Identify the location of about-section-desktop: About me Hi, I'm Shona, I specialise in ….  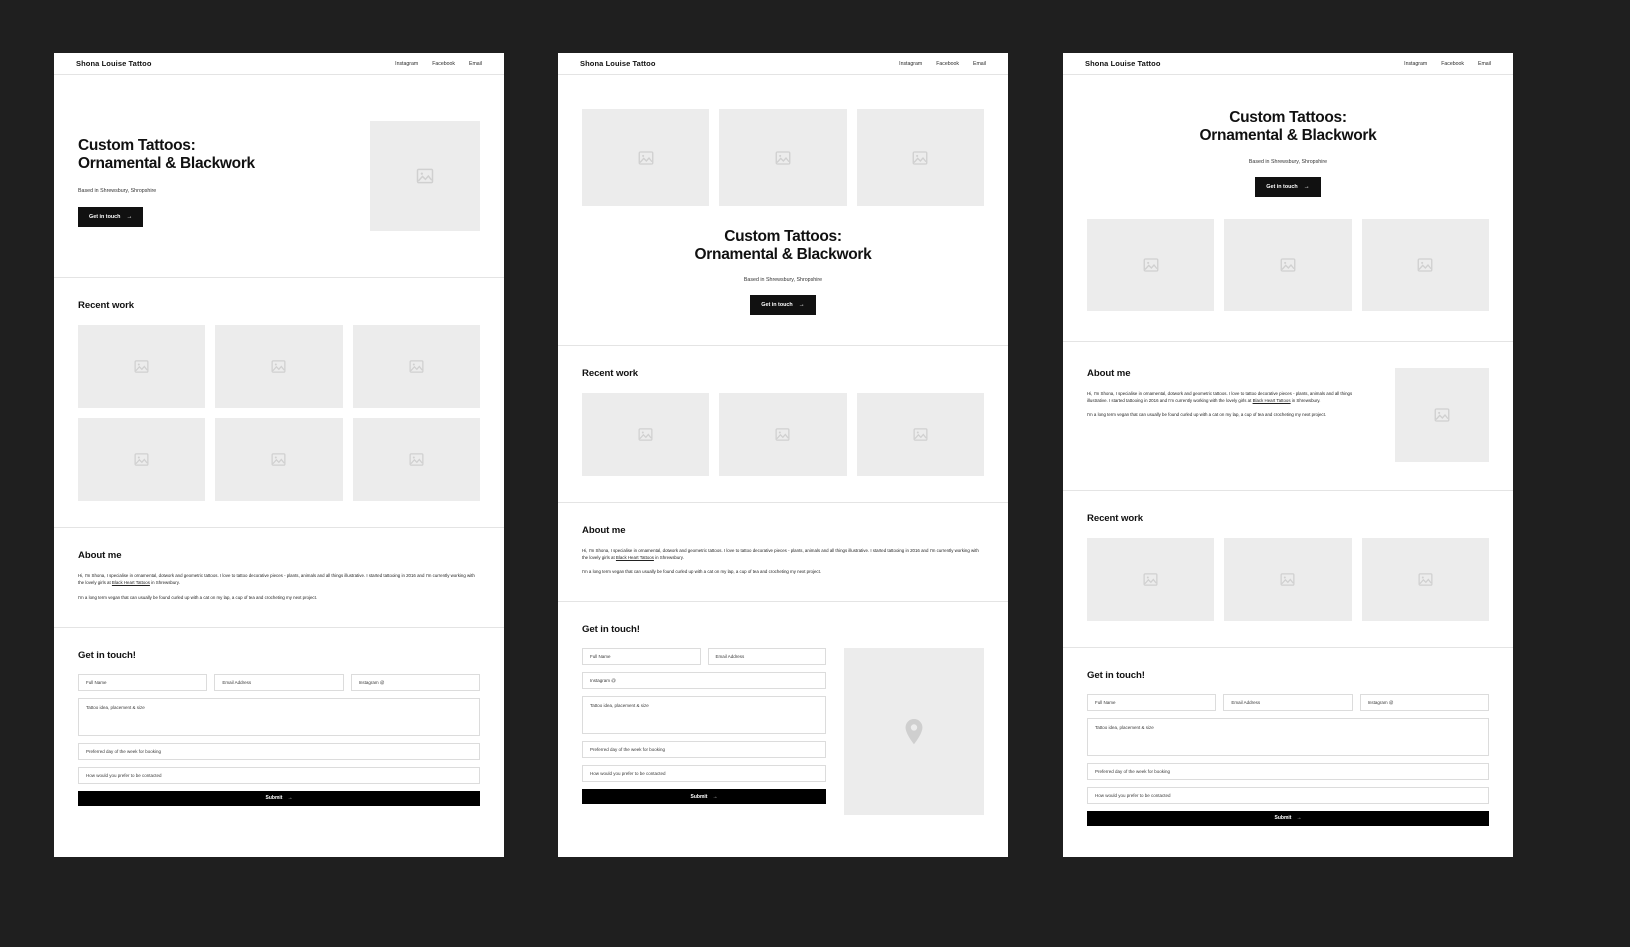
(279, 578).